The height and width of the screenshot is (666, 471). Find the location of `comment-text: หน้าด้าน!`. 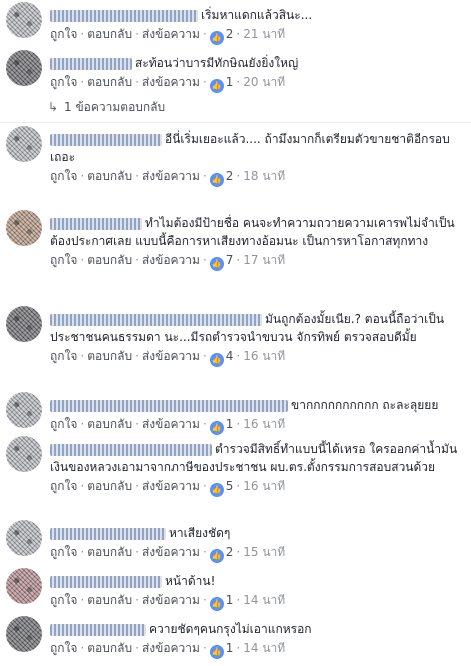

comment-text: หน้าด้าน! is located at coordinates (190, 581).